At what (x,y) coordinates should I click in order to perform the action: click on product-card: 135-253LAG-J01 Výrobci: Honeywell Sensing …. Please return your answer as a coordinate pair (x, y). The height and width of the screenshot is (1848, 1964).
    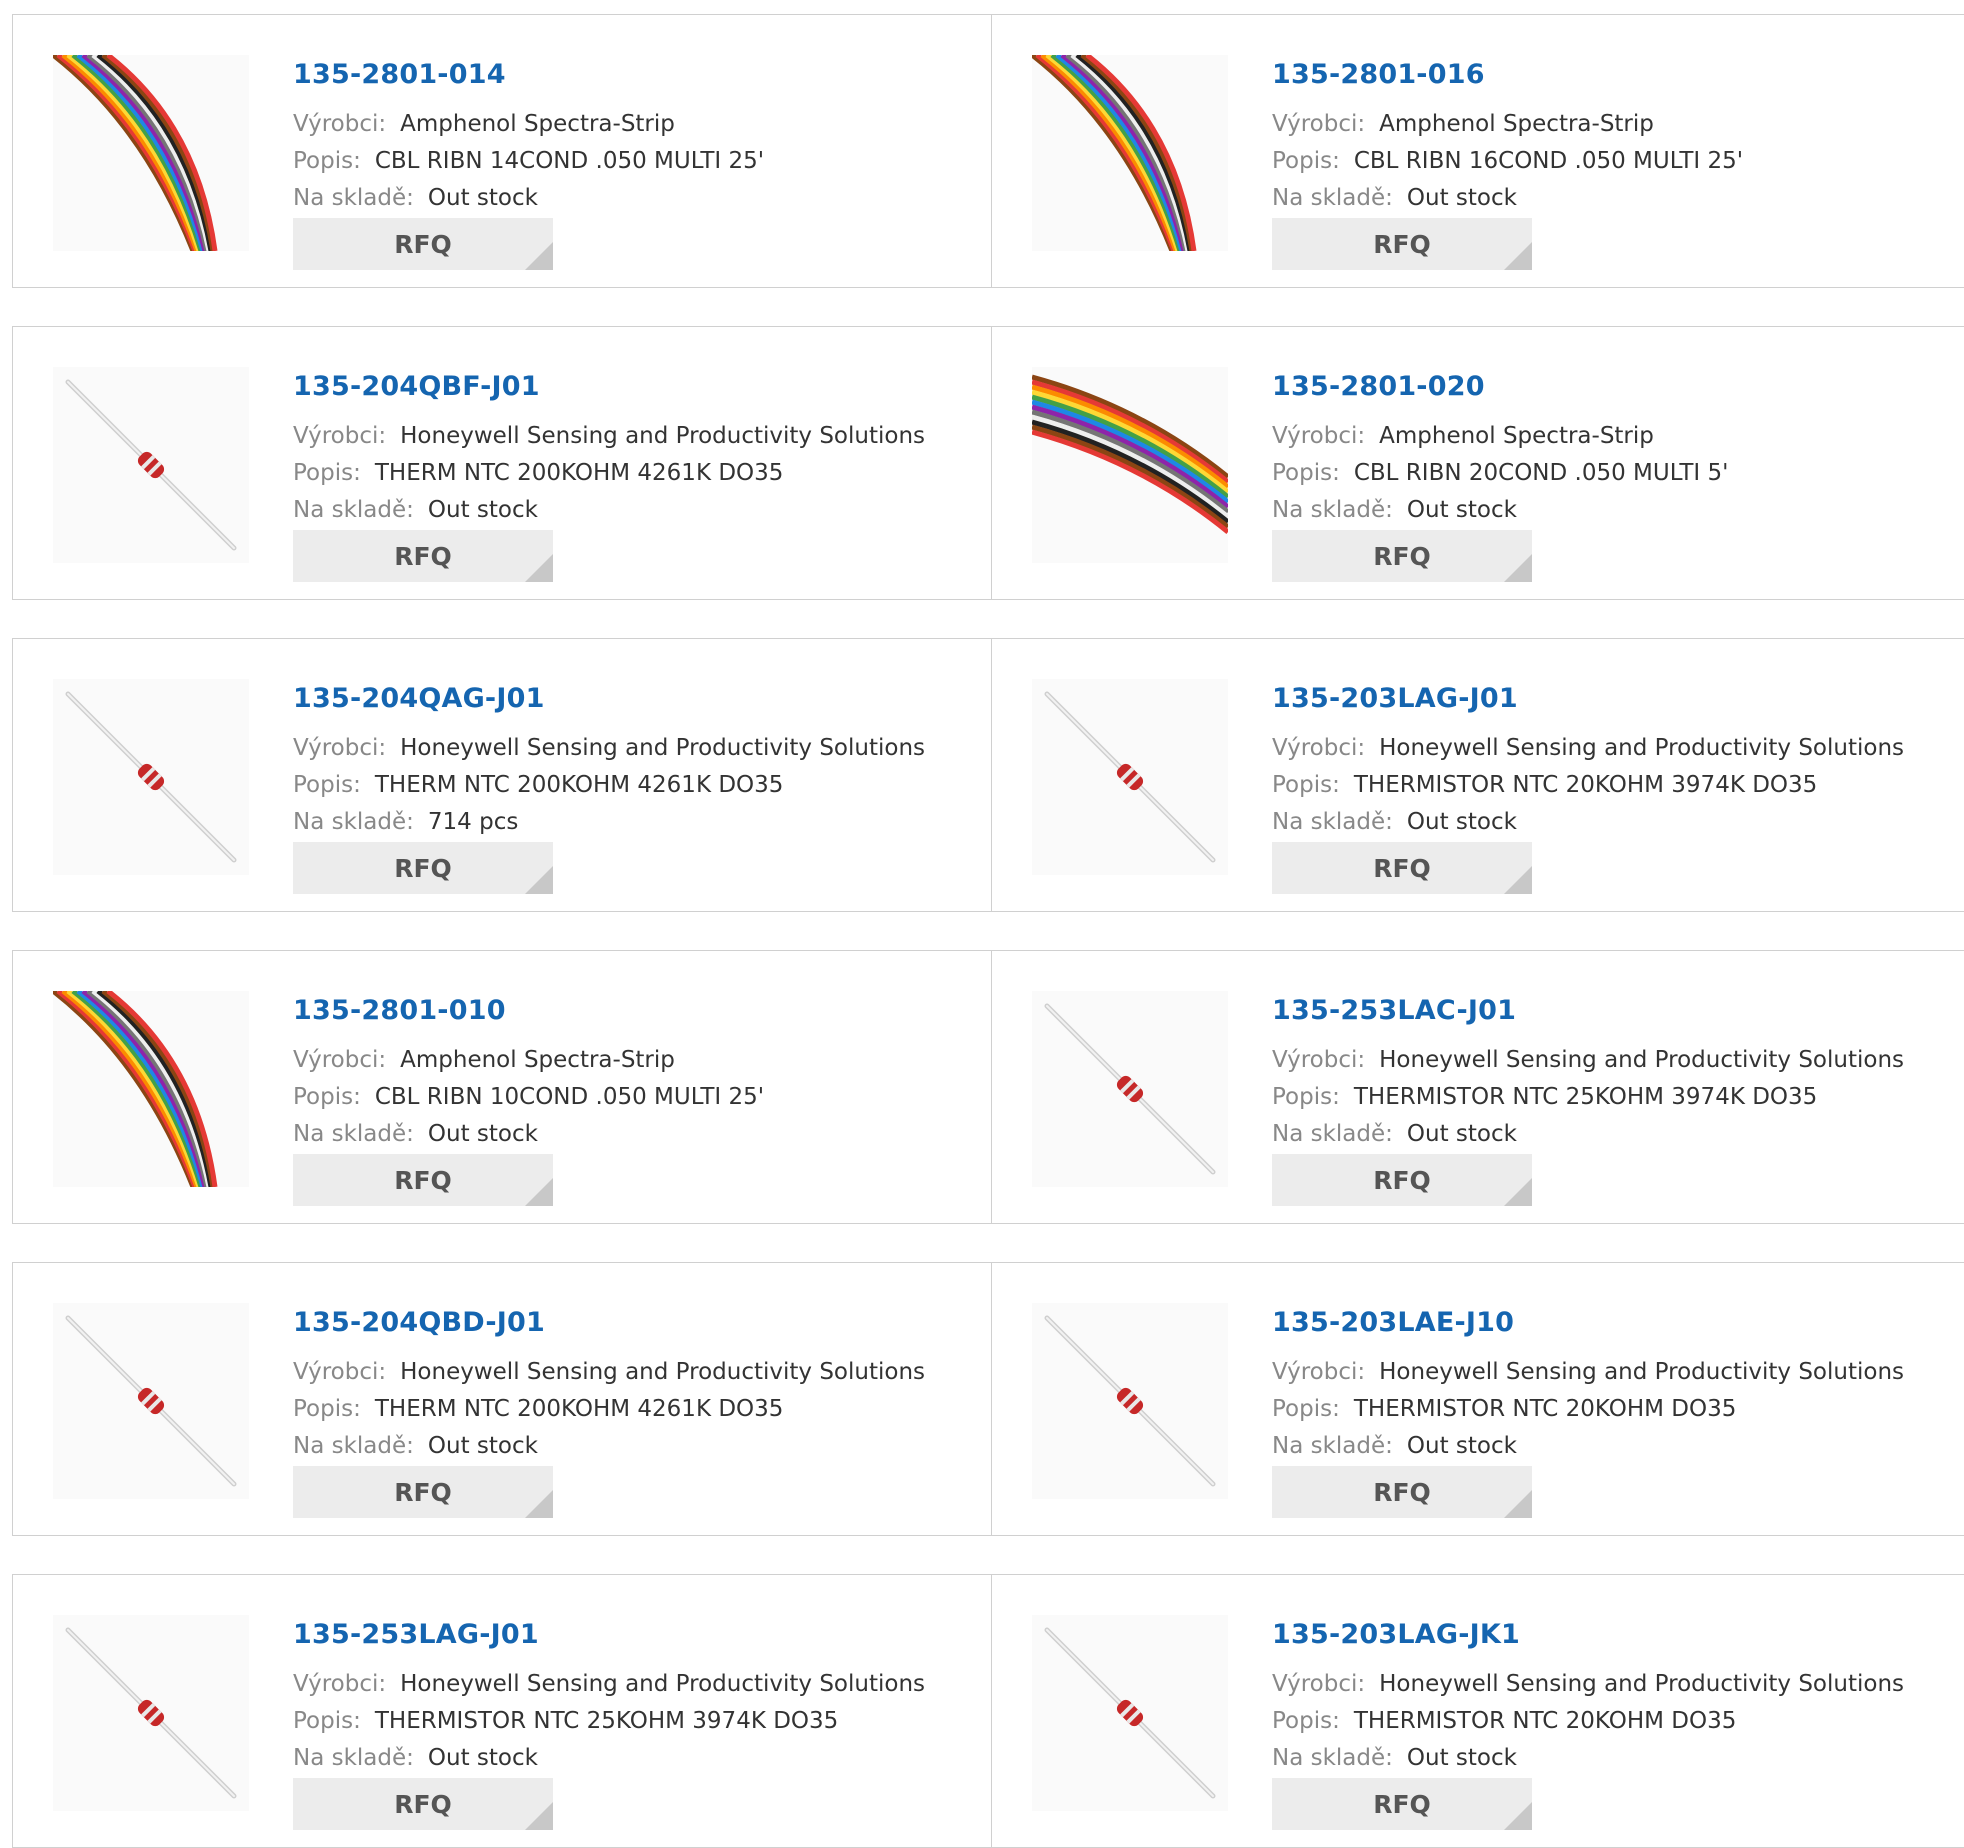
    Looking at the image, I should click on (502, 1711).